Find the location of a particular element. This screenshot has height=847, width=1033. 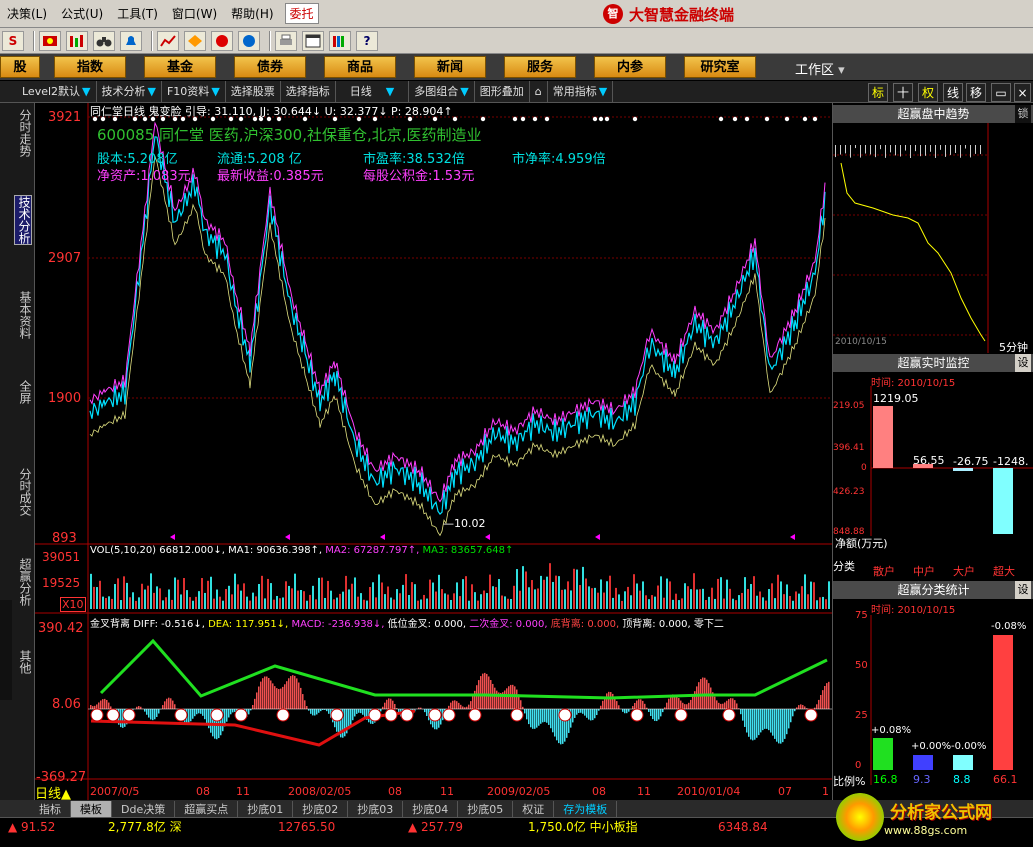

menu-window: 窗口(W) is located at coordinates (194, 13).